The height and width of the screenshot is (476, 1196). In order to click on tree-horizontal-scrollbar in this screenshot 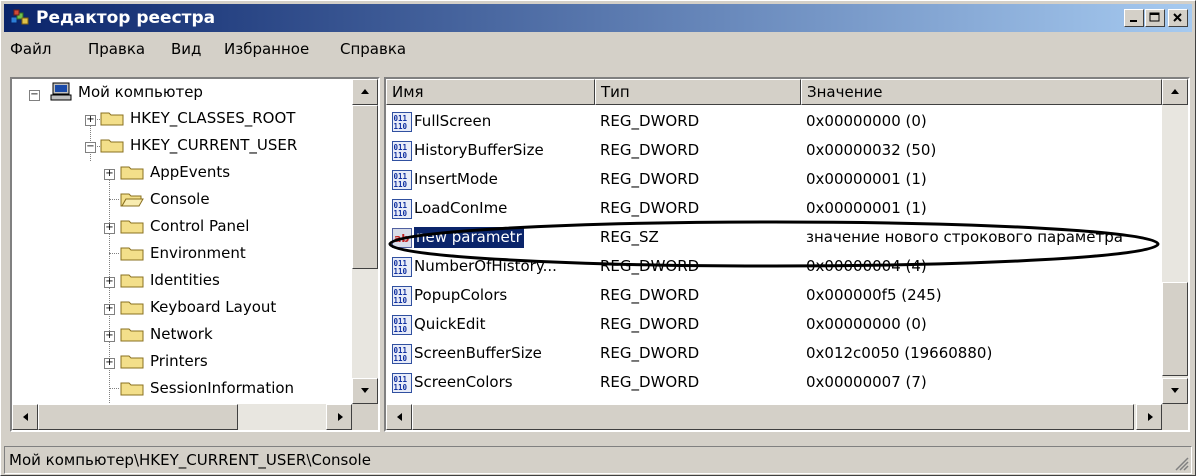, I will do `click(182, 417)`.